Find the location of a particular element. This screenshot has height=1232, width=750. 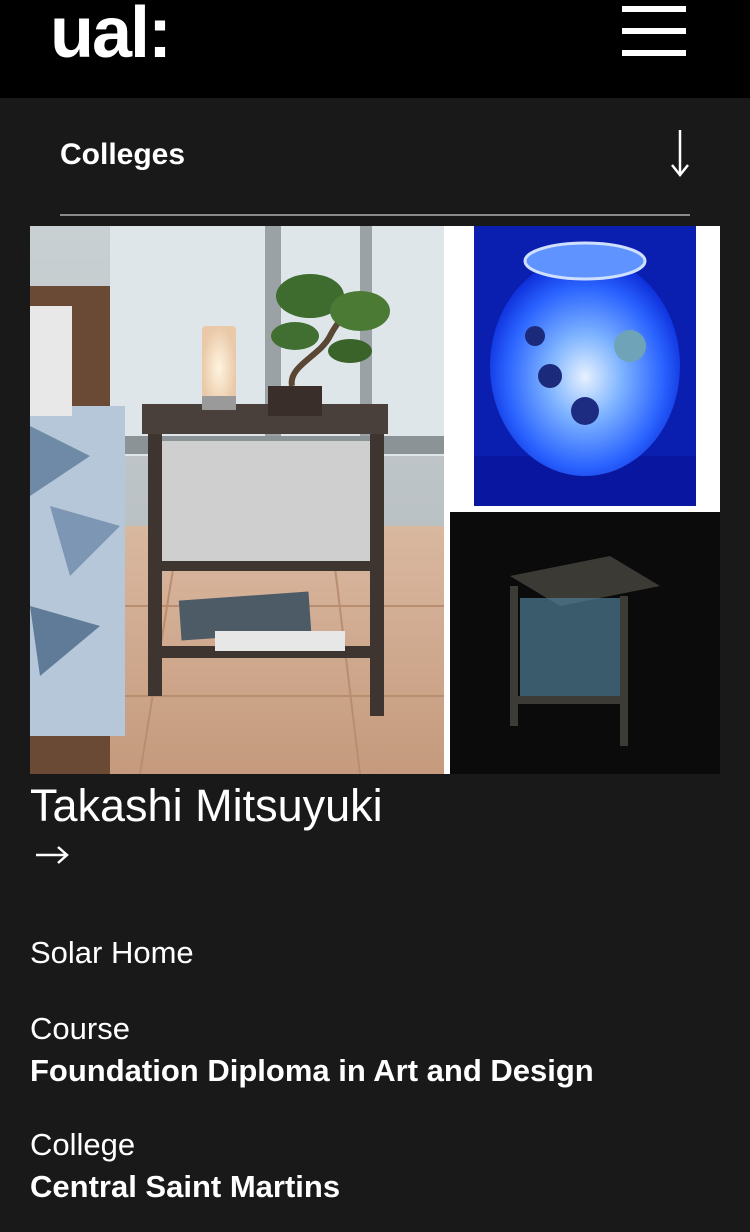

course-value: Foundation Diploma in Art and Design is located at coordinates (312, 1070).